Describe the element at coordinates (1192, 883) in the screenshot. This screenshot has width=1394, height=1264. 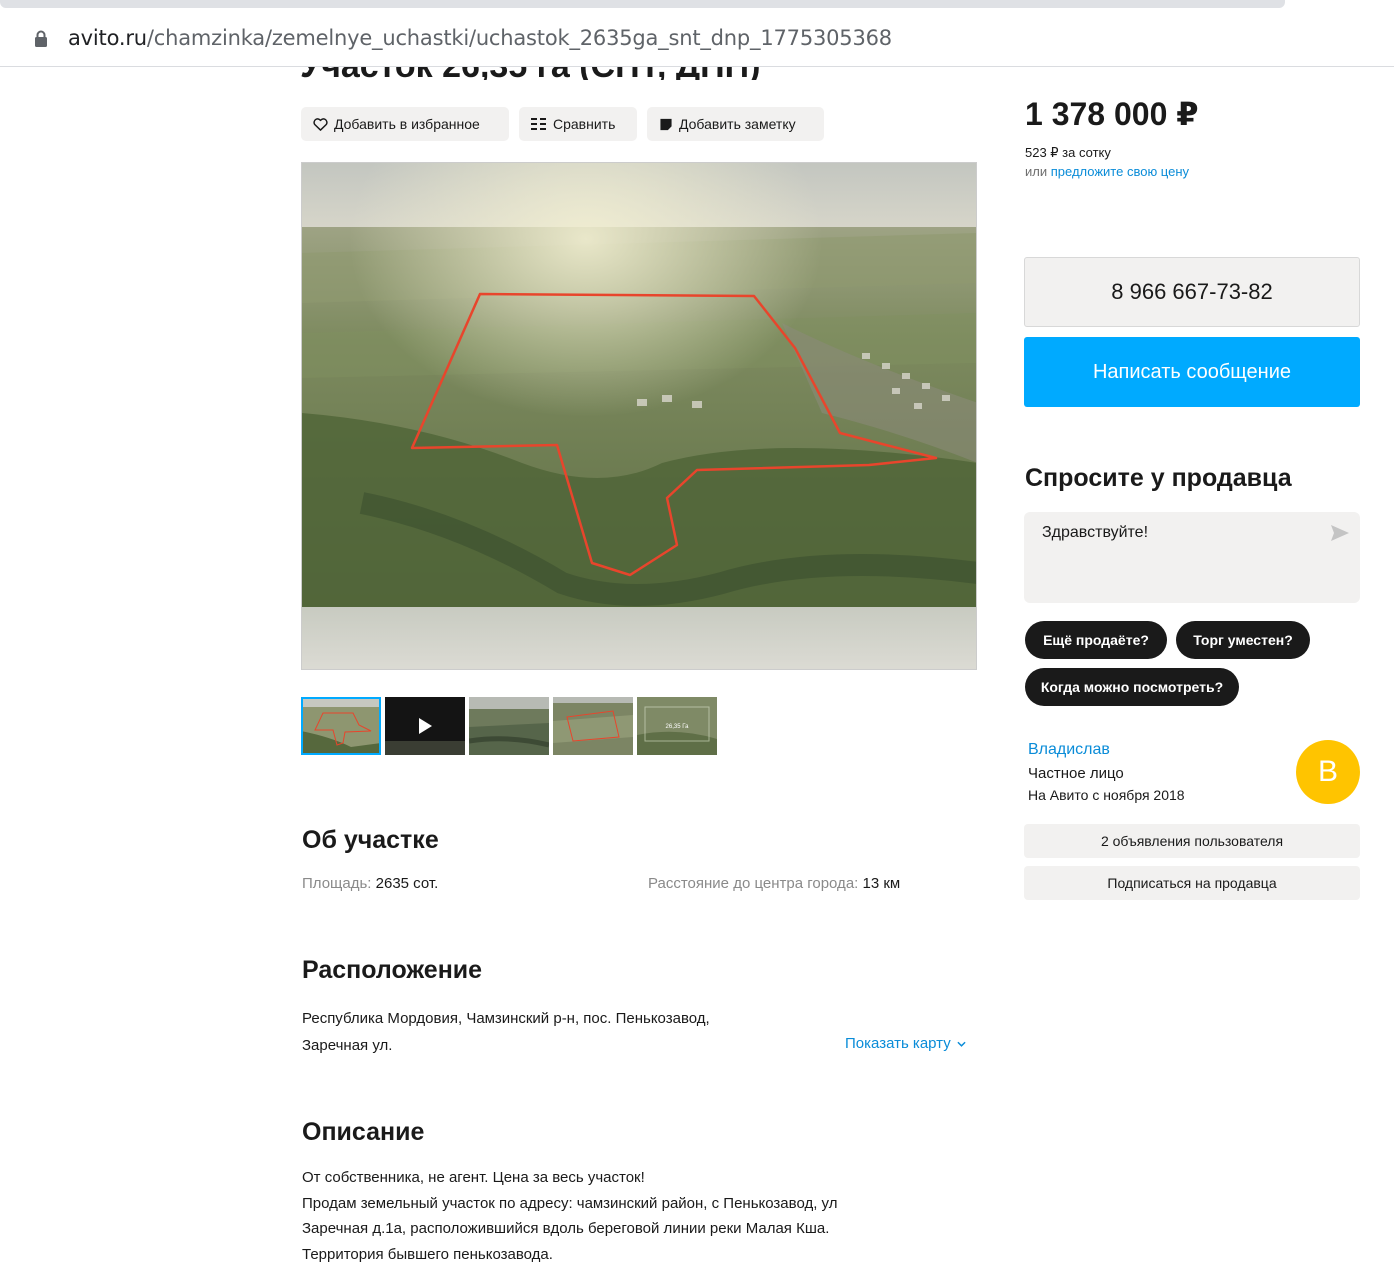
I see `subscribe-seller-button: Подписаться на продавца` at that location.